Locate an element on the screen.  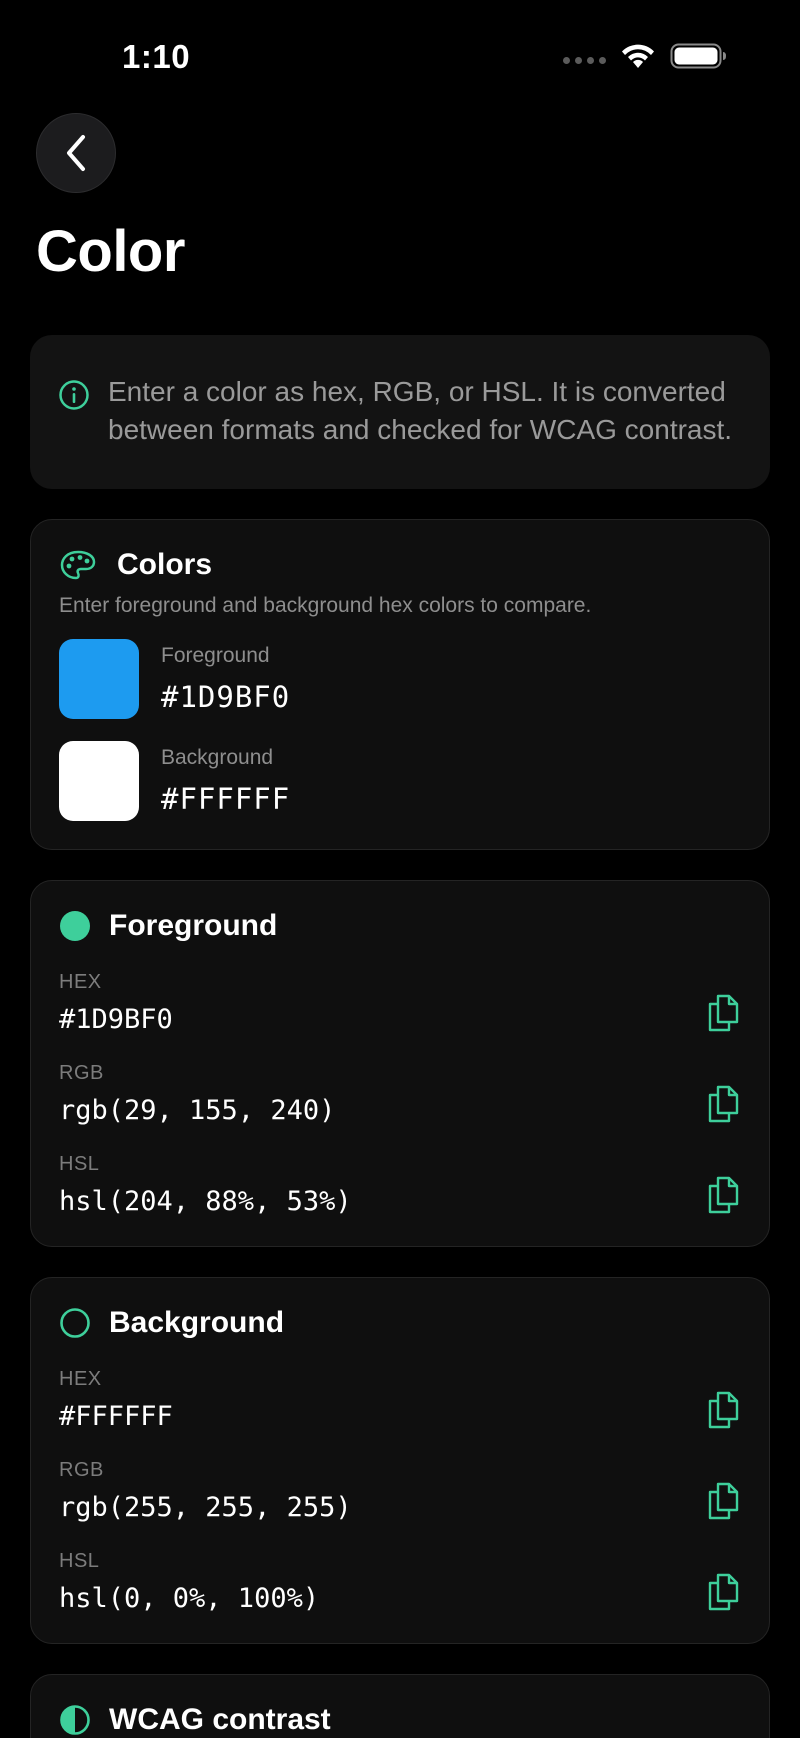
background-color-input: Background #FFFFFF is located at coordinates (174, 781).